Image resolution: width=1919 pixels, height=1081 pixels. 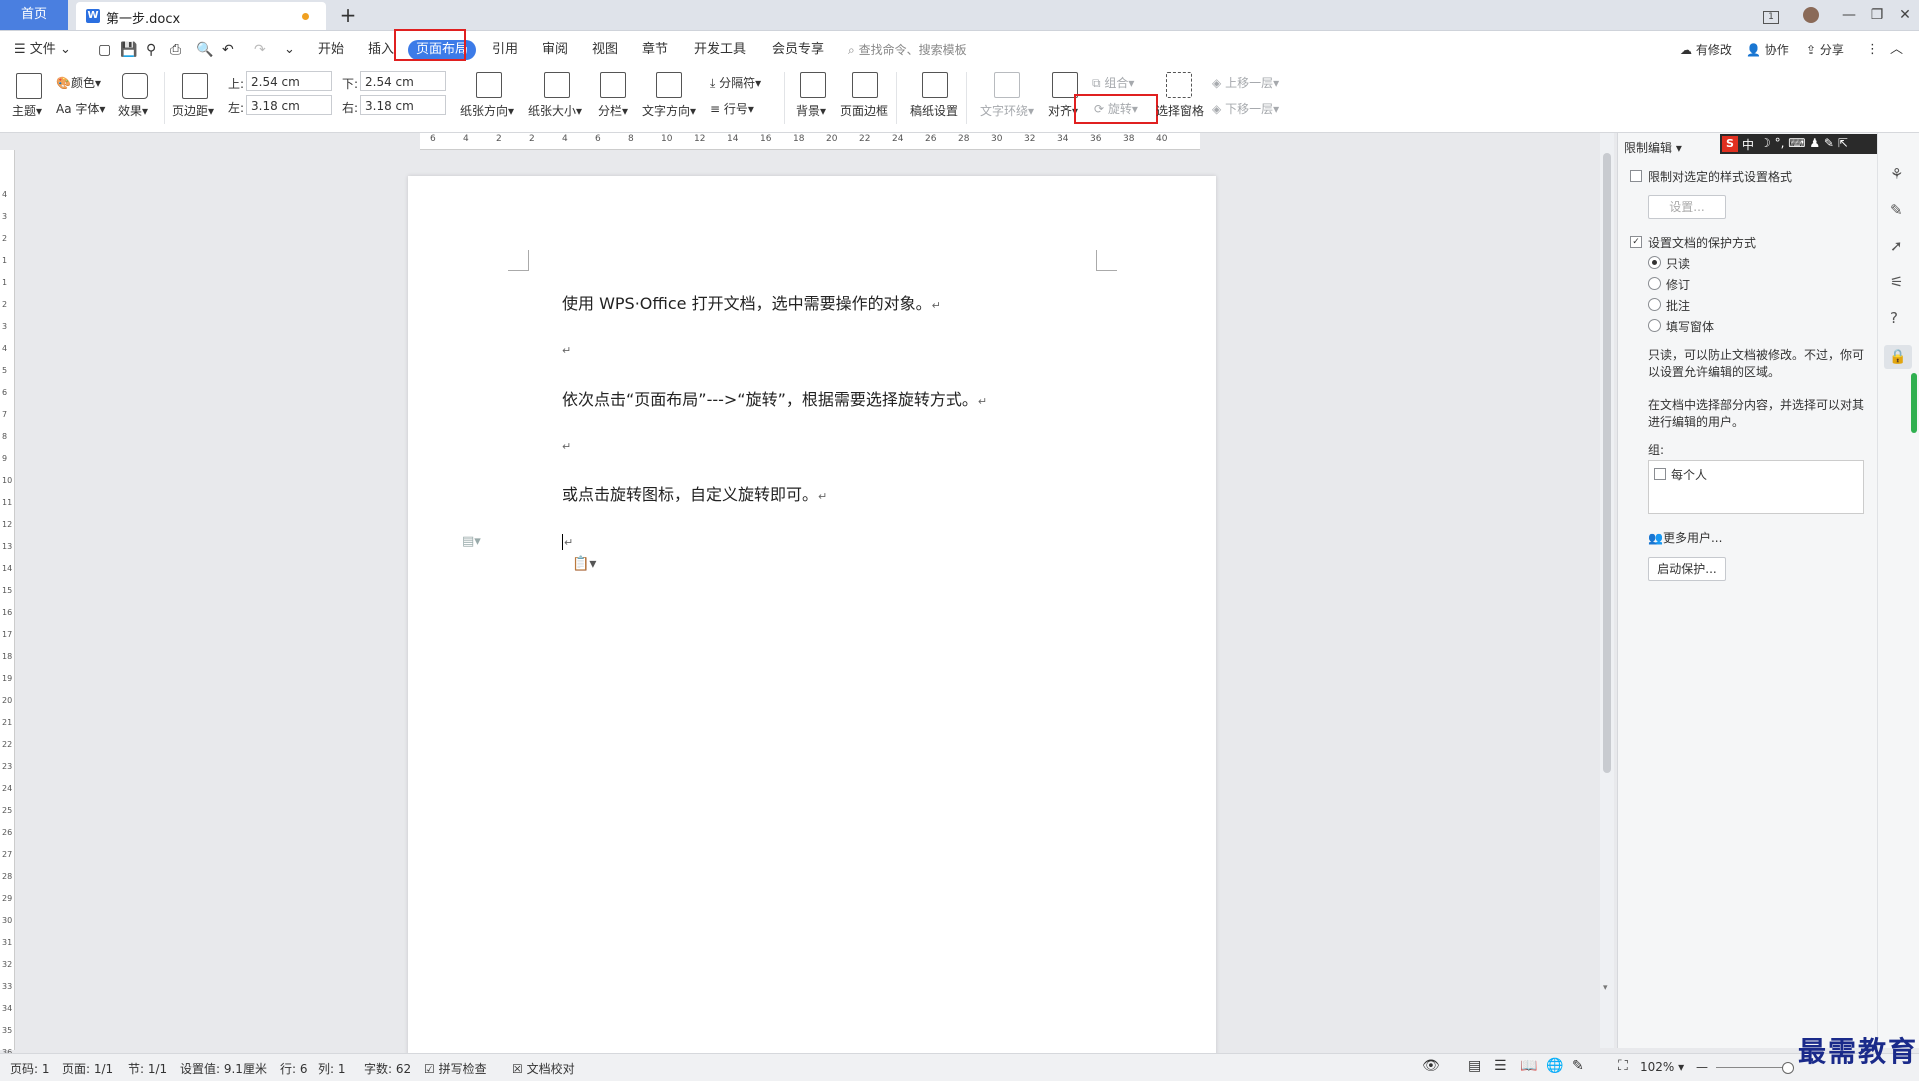 I want to click on tab-view: 视图, so click(x=605, y=50).